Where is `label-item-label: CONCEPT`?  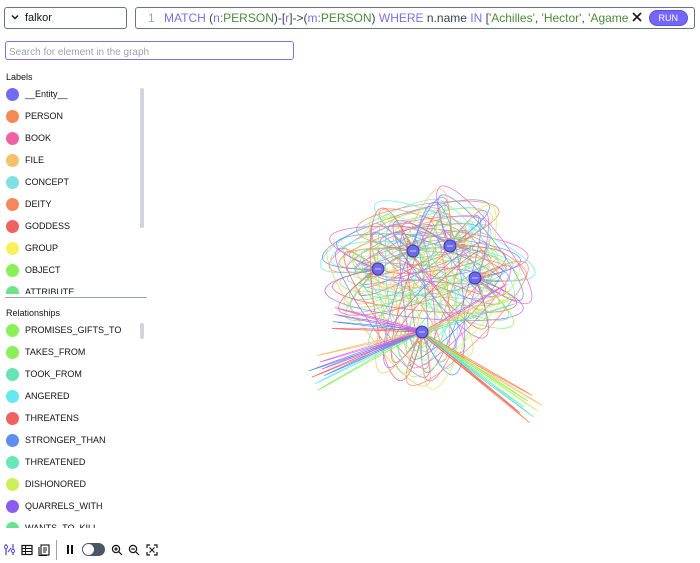 label-item-label: CONCEPT is located at coordinates (47, 182).